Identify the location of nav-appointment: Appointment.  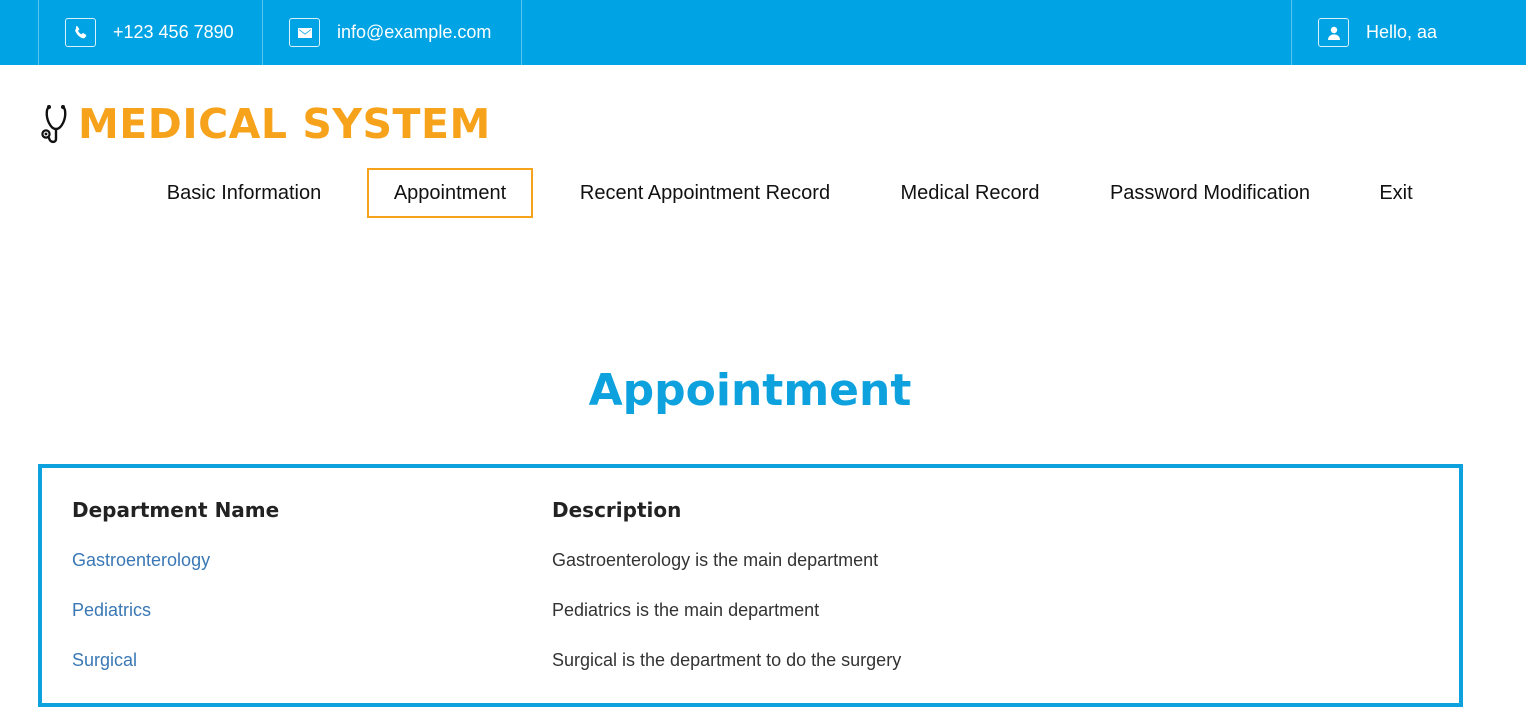
(450, 193).